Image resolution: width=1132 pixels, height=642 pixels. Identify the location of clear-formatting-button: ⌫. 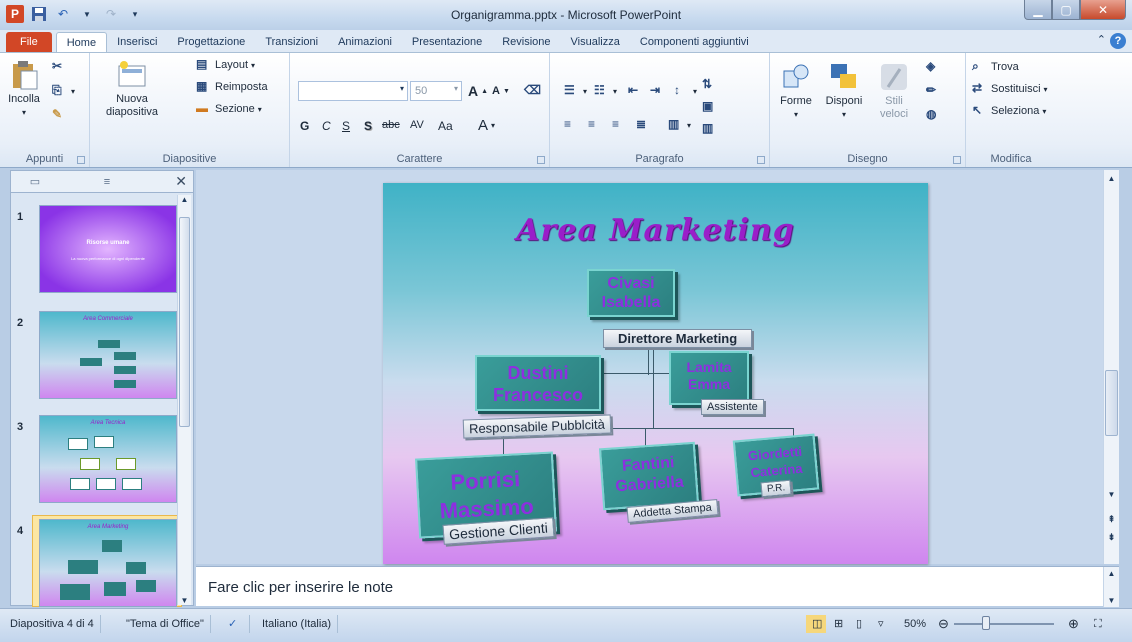
(532, 91).